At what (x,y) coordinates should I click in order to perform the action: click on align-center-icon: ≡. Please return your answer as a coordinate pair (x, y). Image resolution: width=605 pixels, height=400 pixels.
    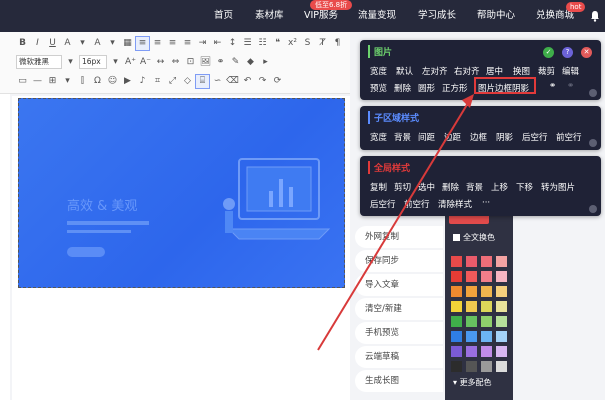
    Looking at the image, I should click on (157, 43).